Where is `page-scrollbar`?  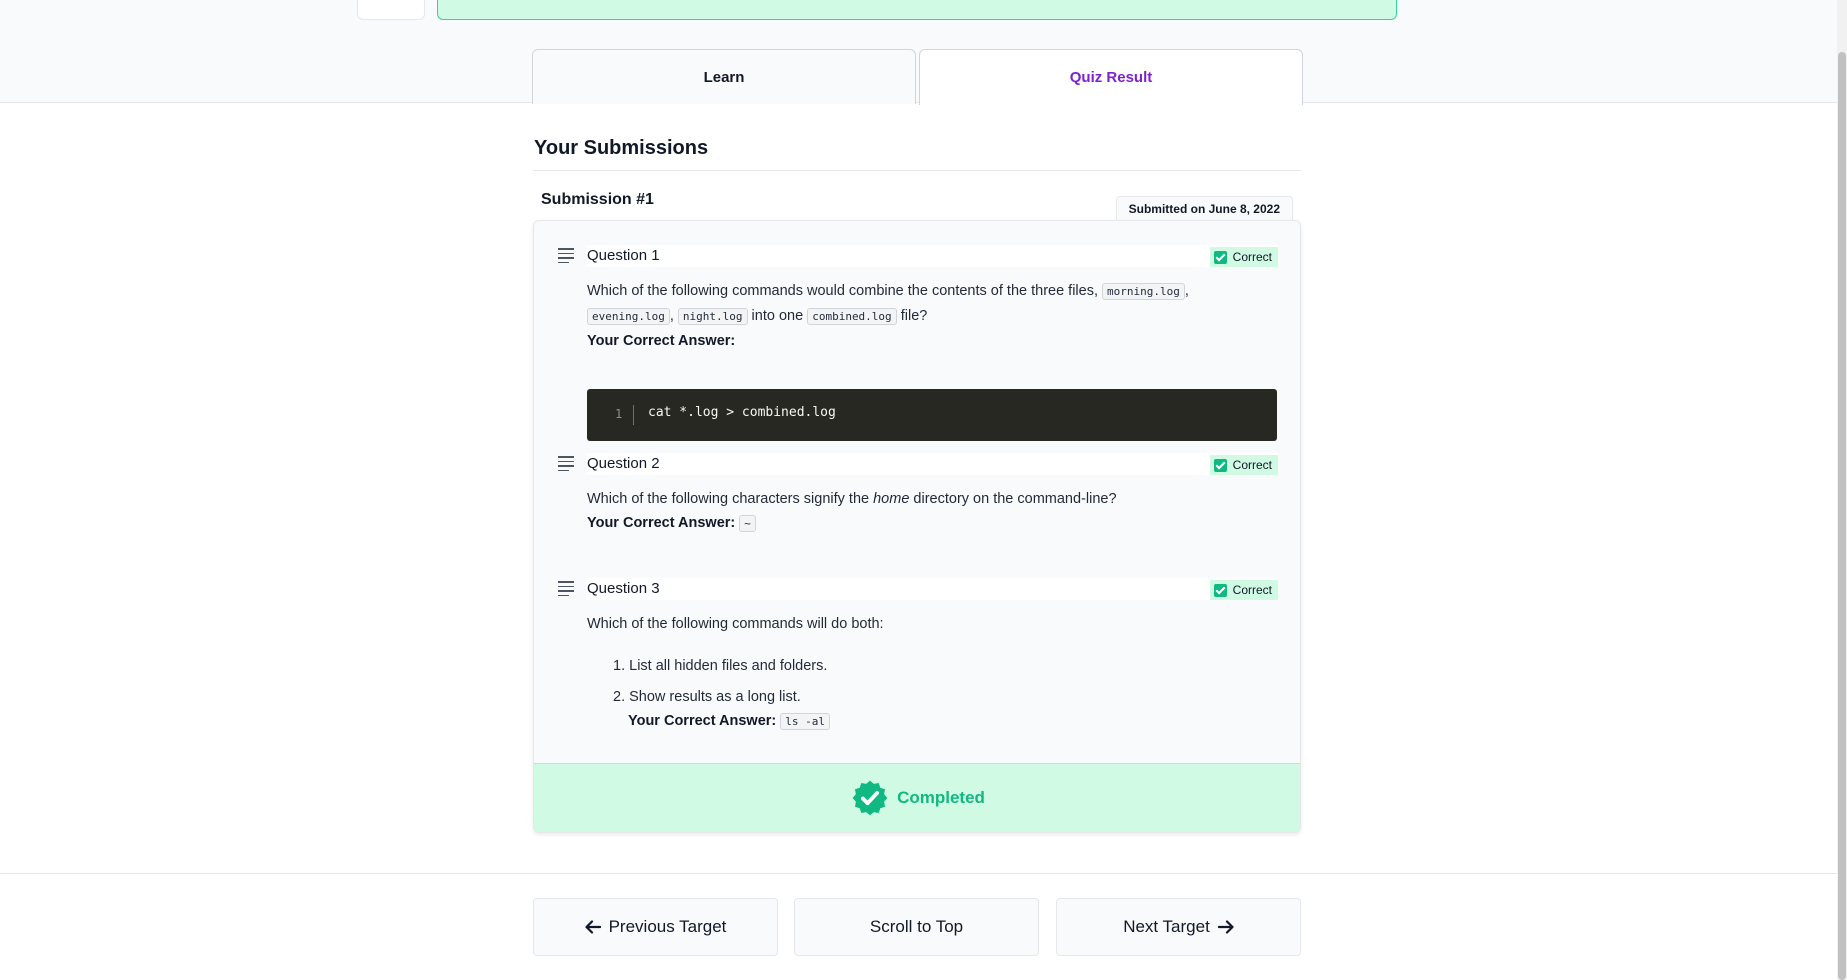
page-scrollbar is located at coordinates (1842, 490).